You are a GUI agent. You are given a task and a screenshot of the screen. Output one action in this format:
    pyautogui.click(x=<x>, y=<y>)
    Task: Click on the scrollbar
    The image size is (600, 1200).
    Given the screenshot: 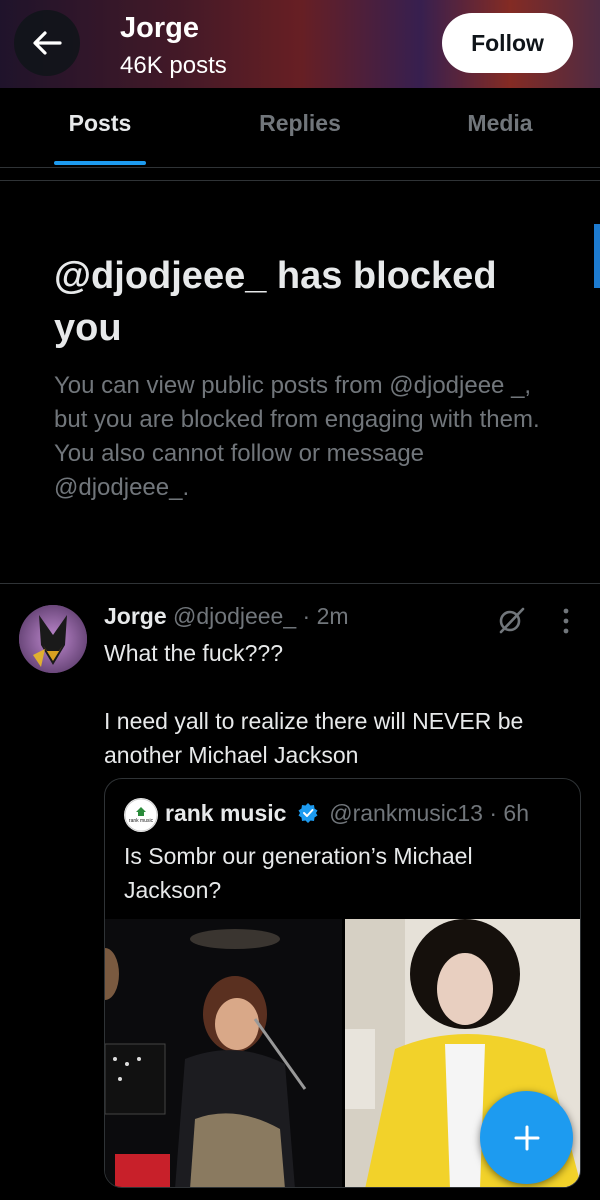 What is the action you would take?
    pyautogui.click(x=597, y=256)
    